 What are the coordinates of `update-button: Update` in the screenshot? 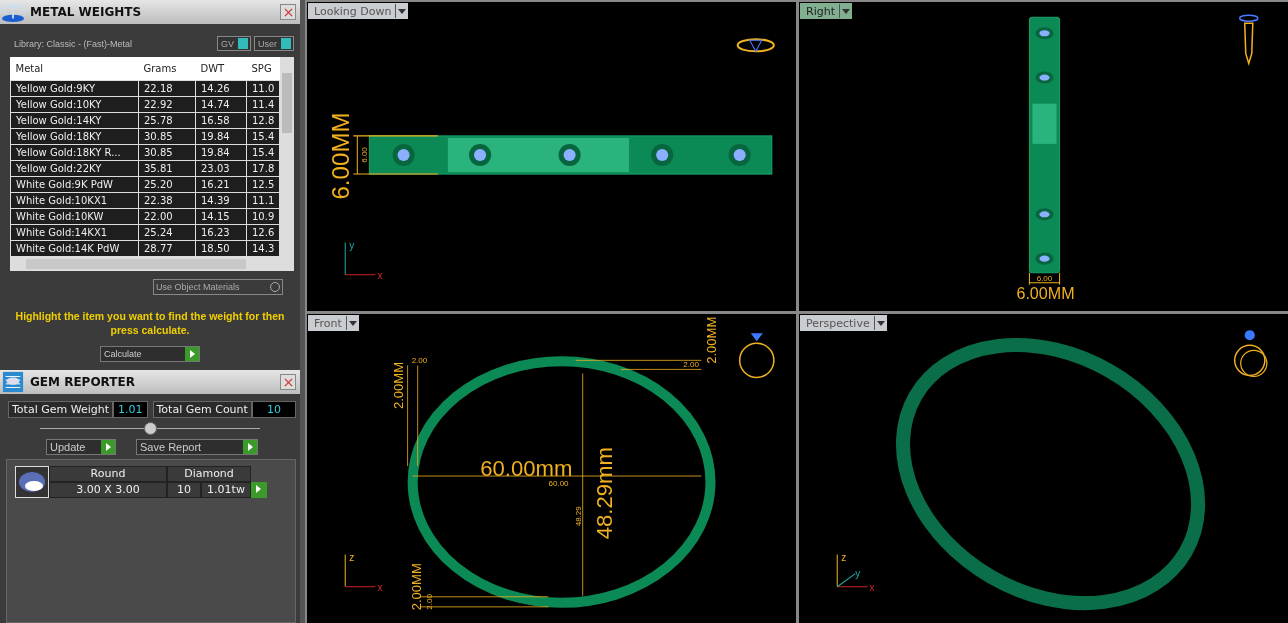 It's located at (81, 447).